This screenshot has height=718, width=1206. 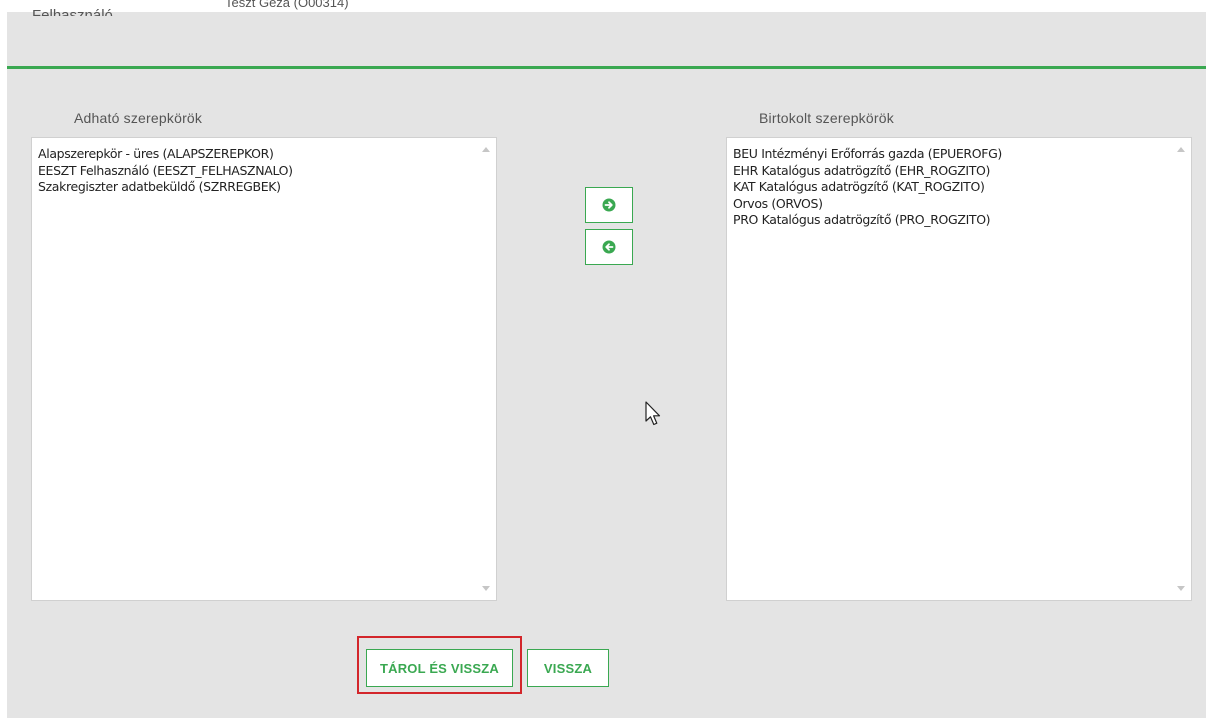 What do you see at coordinates (826, 118) in the screenshot?
I see `owned-roles-title: Birtokolt szerepkörök` at bounding box center [826, 118].